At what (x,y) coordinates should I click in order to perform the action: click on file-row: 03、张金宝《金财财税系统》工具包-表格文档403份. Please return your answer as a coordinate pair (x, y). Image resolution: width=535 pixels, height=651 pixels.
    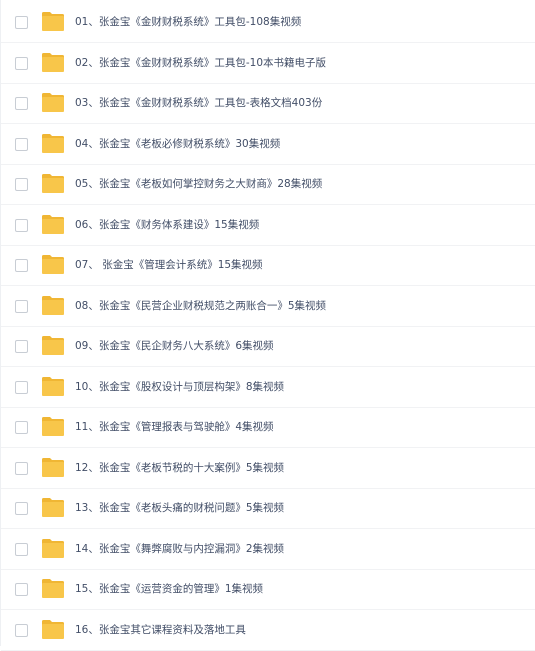
    Looking at the image, I should click on (268, 104).